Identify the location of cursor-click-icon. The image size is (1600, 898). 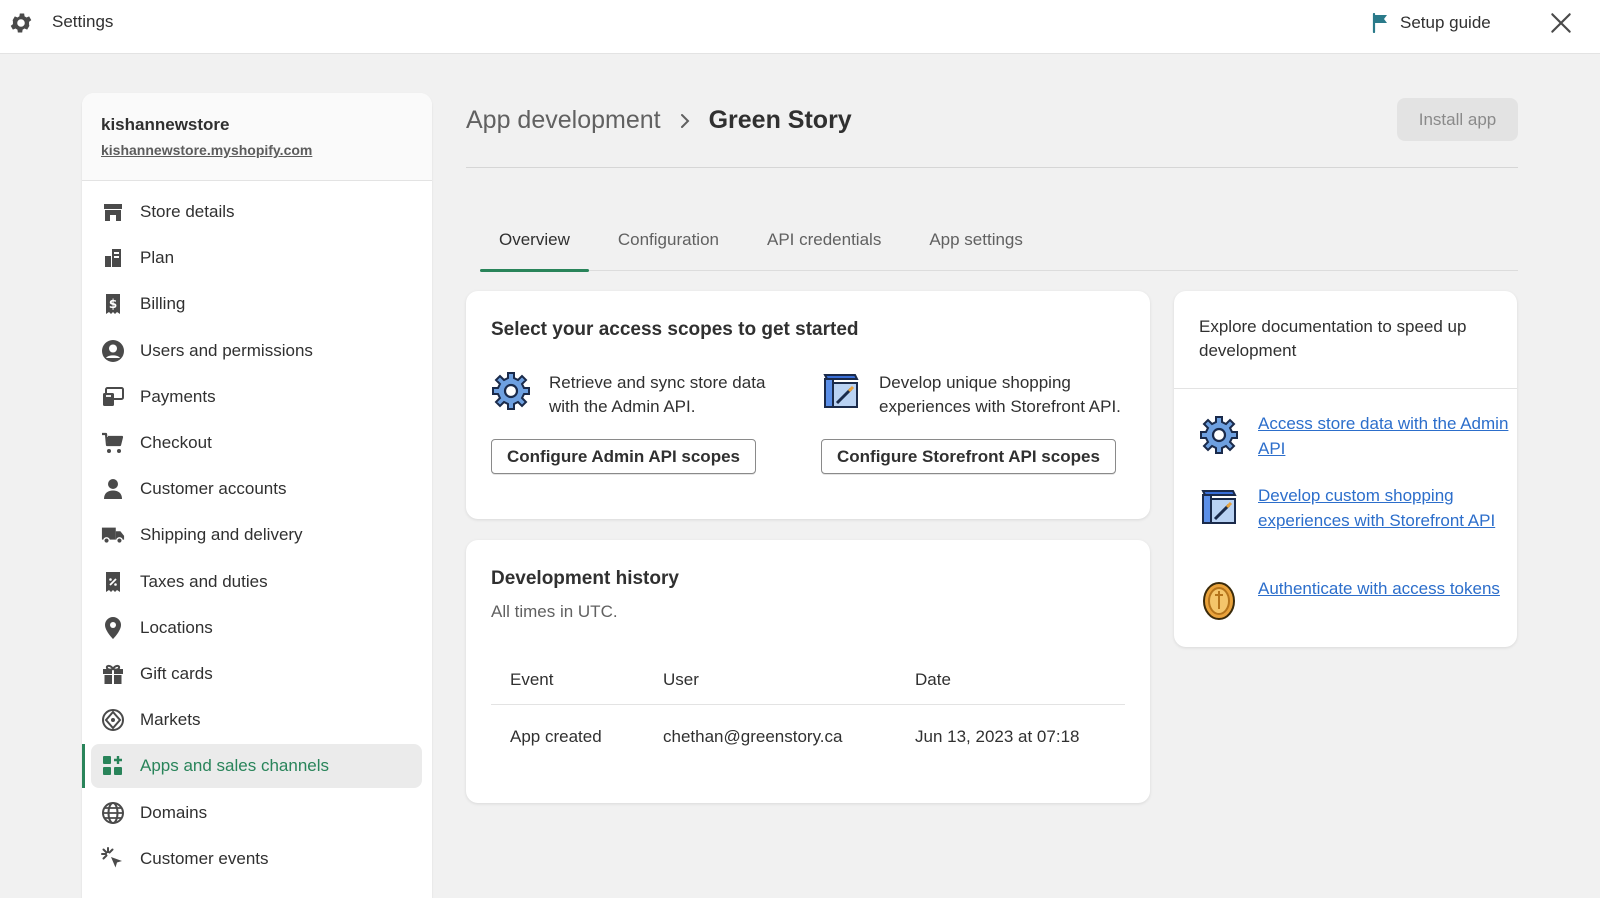
(113, 858).